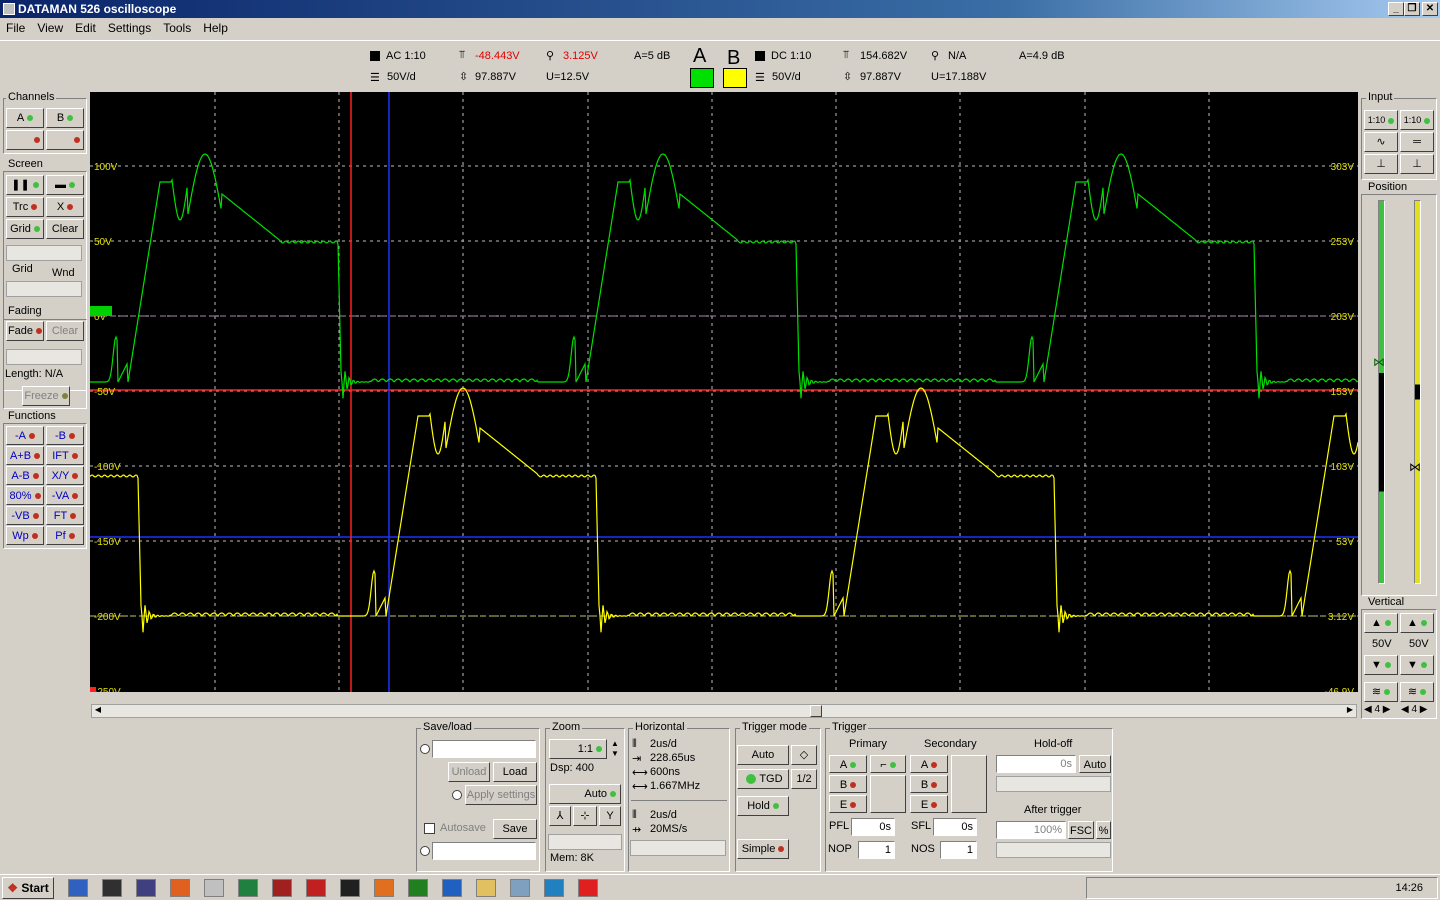  I want to click on input-a-ratio-button: 1:10, so click(1381, 120).